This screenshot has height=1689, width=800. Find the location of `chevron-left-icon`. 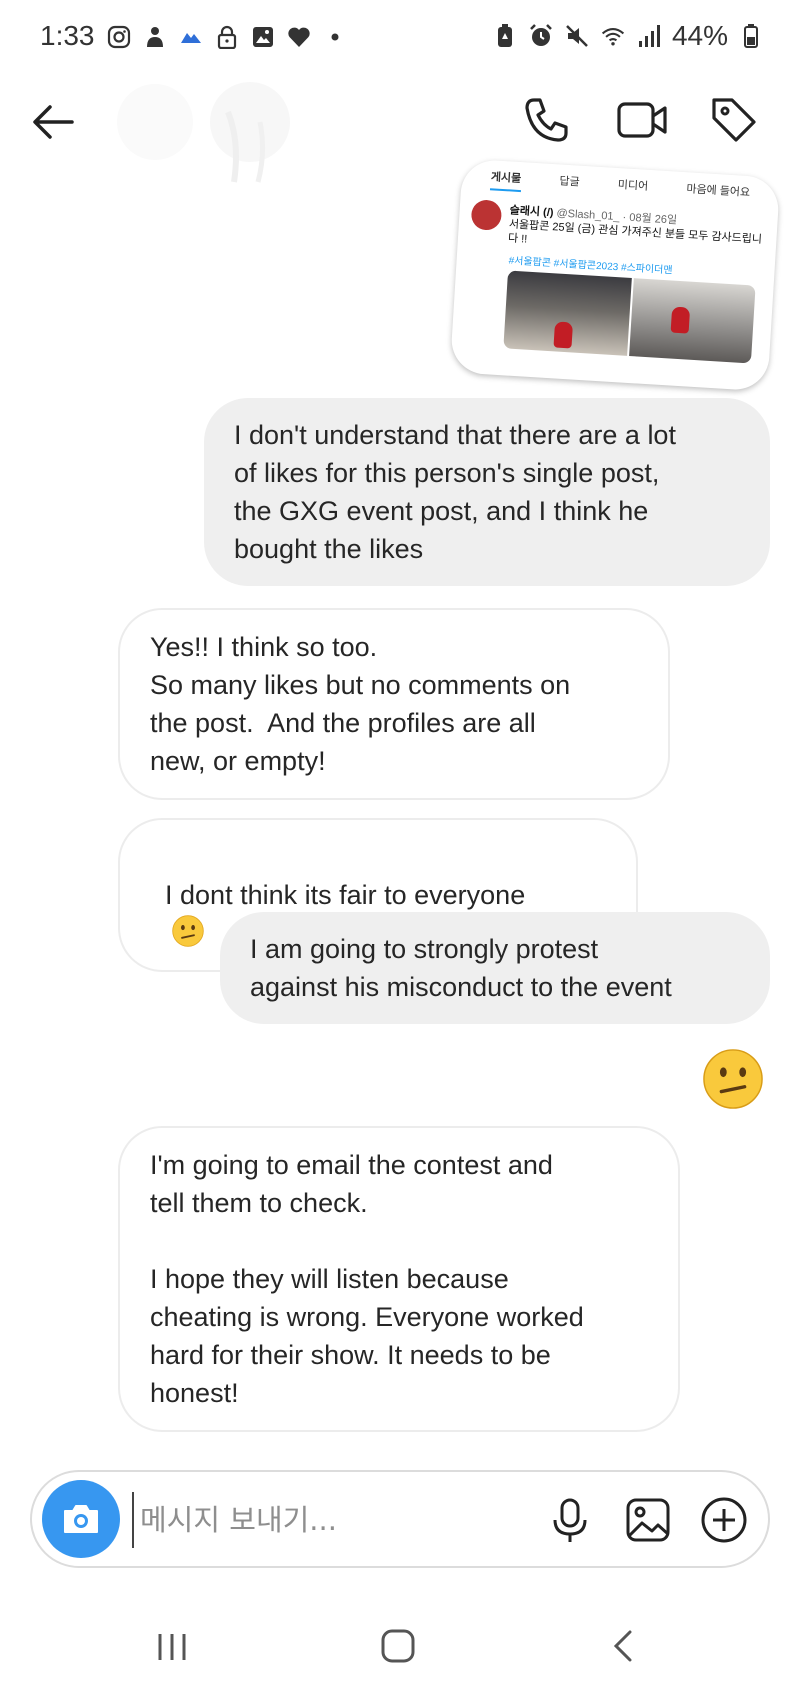

chevron-left-icon is located at coordinates (622, 1646).